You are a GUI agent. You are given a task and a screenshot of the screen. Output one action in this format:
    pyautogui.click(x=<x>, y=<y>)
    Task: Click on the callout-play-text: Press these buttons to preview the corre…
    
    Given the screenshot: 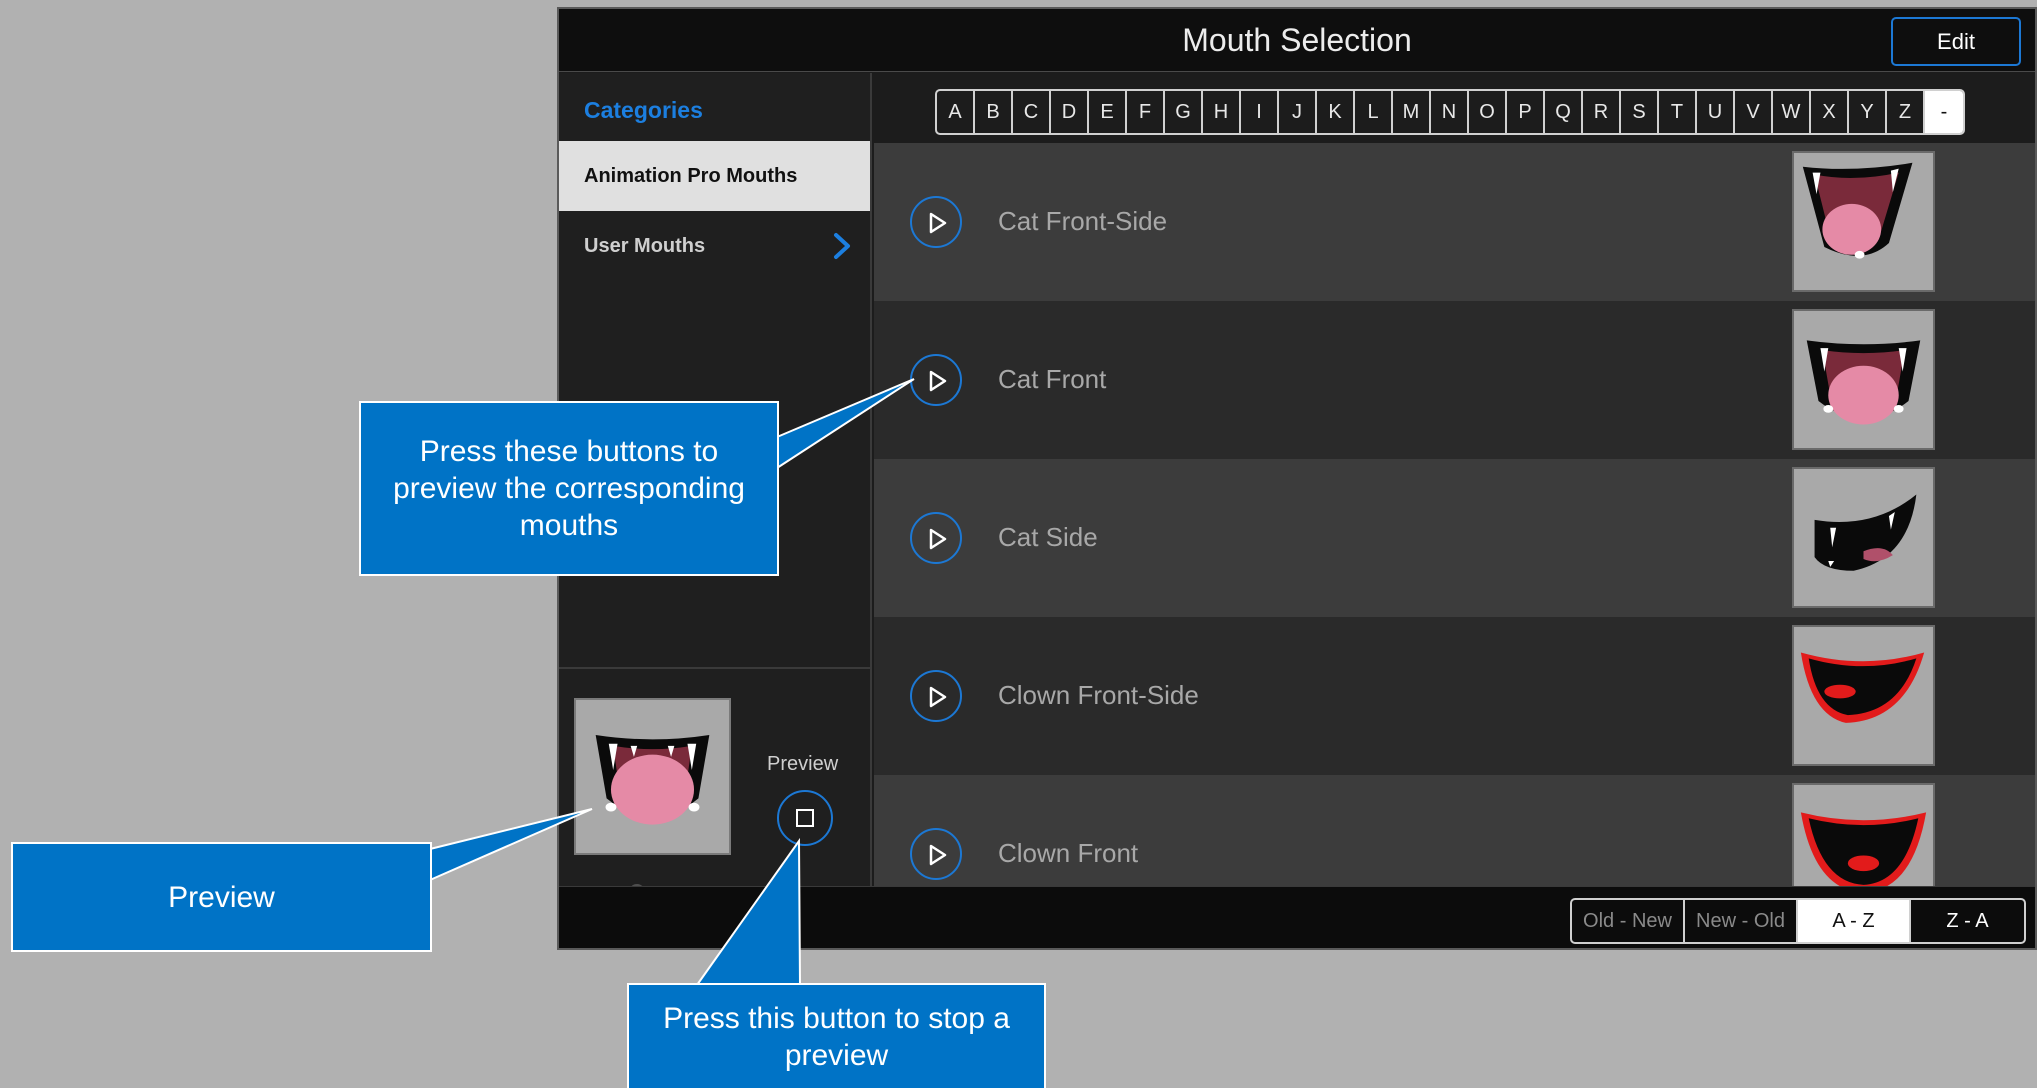 What is the action you would take?
    pyautogui.click(x=569, y=488)
    